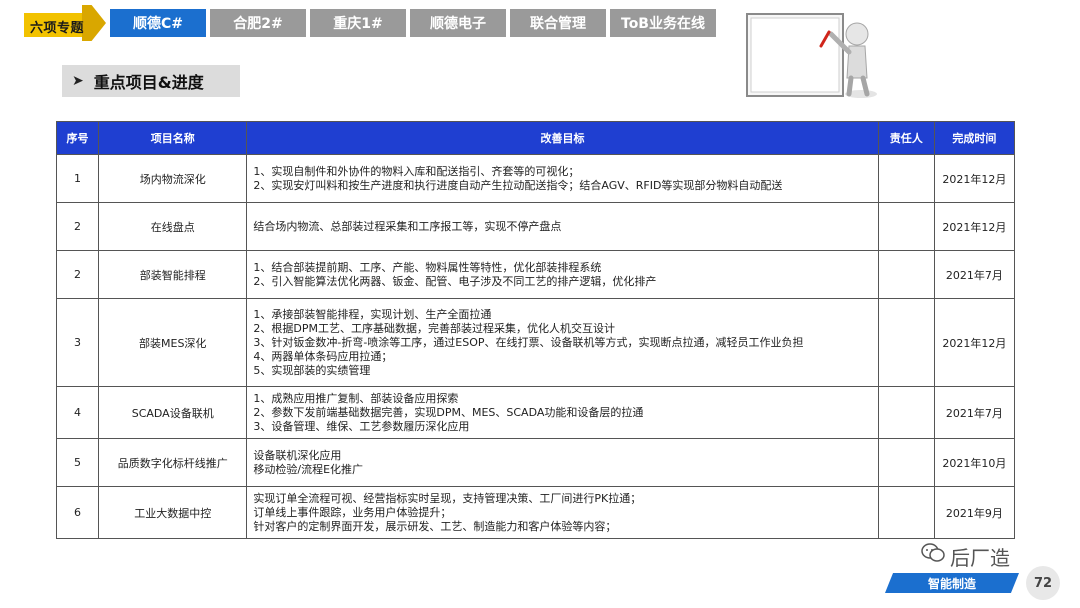  I want to click on goal-line: 2、根据DPM工艺、工序基础数据，完善部装过程采集，优化人机交互设计, so click(434, 328).